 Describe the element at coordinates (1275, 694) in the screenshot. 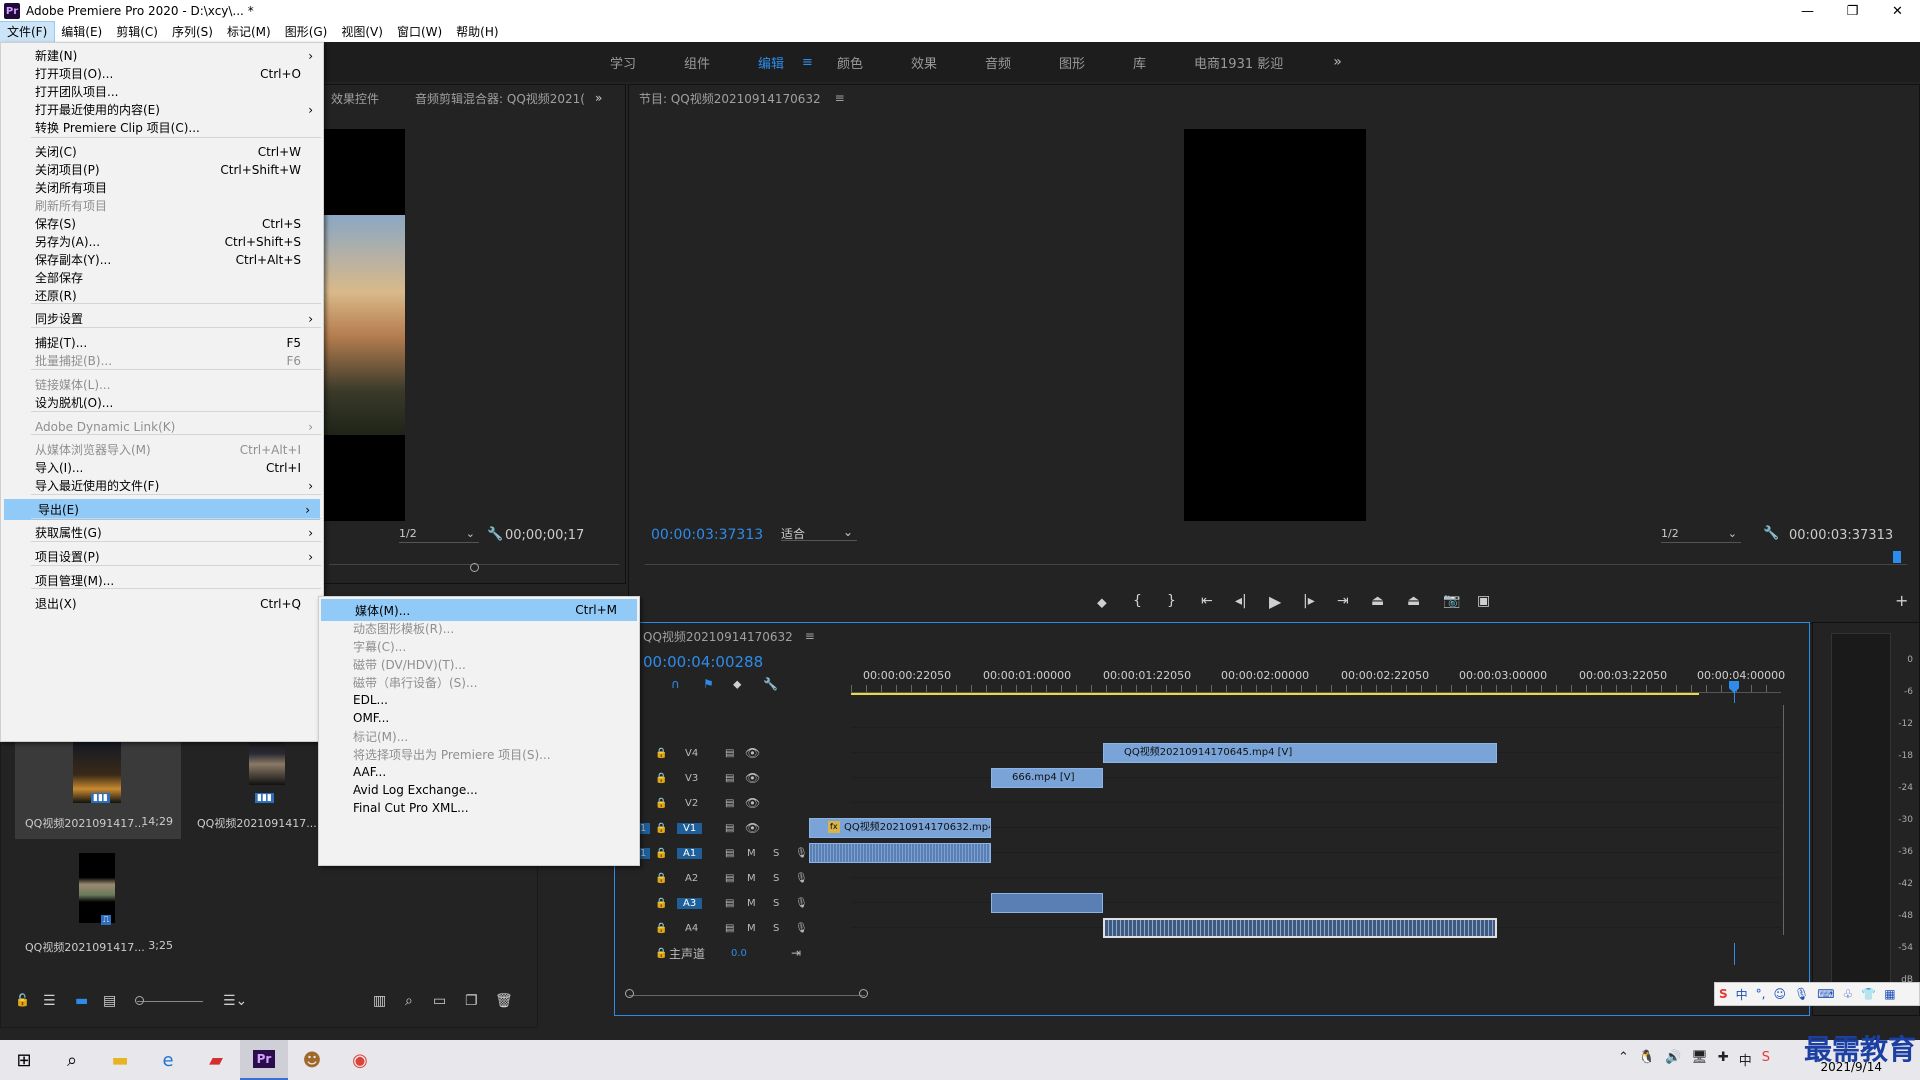

I see `work-area-bar` at that location.